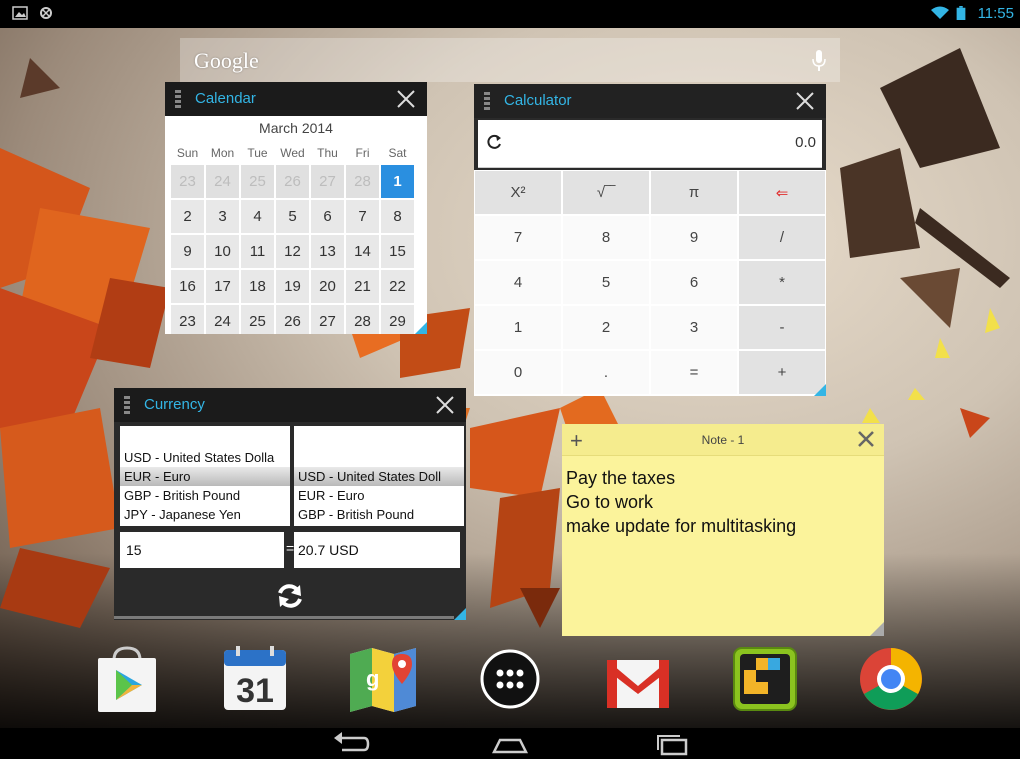  What do you see at coordinates (350, 744) in the screenshot?
I see `back-icon` at bounding box center [350, 744].